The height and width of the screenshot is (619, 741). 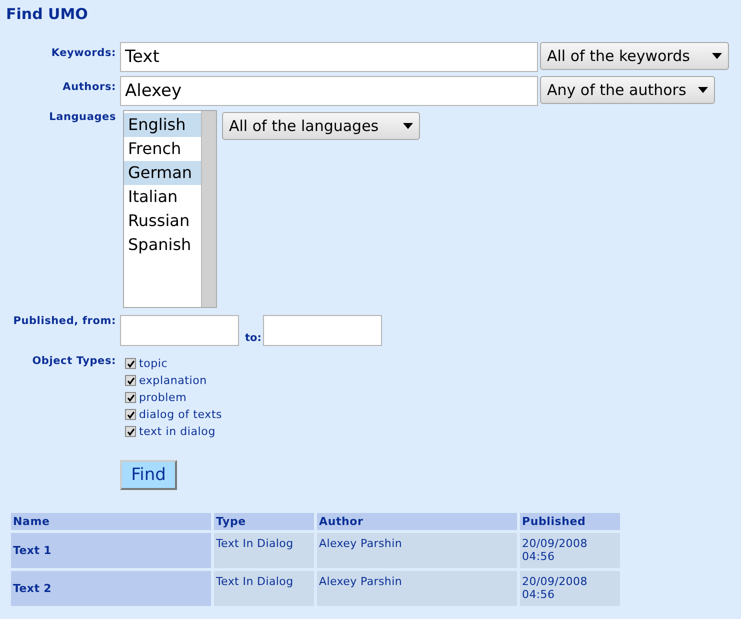 I want to click on keywords-label: Keywords:, so click(x=83, y=53).